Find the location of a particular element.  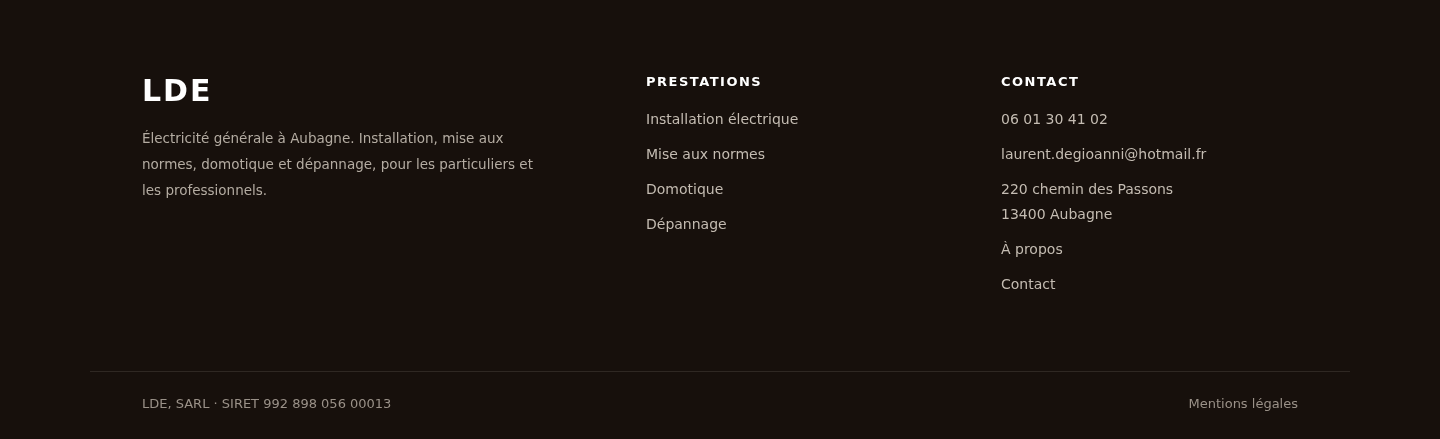

footer-link: 06 01 30 41 02 is located at coordinates (1054, 119).